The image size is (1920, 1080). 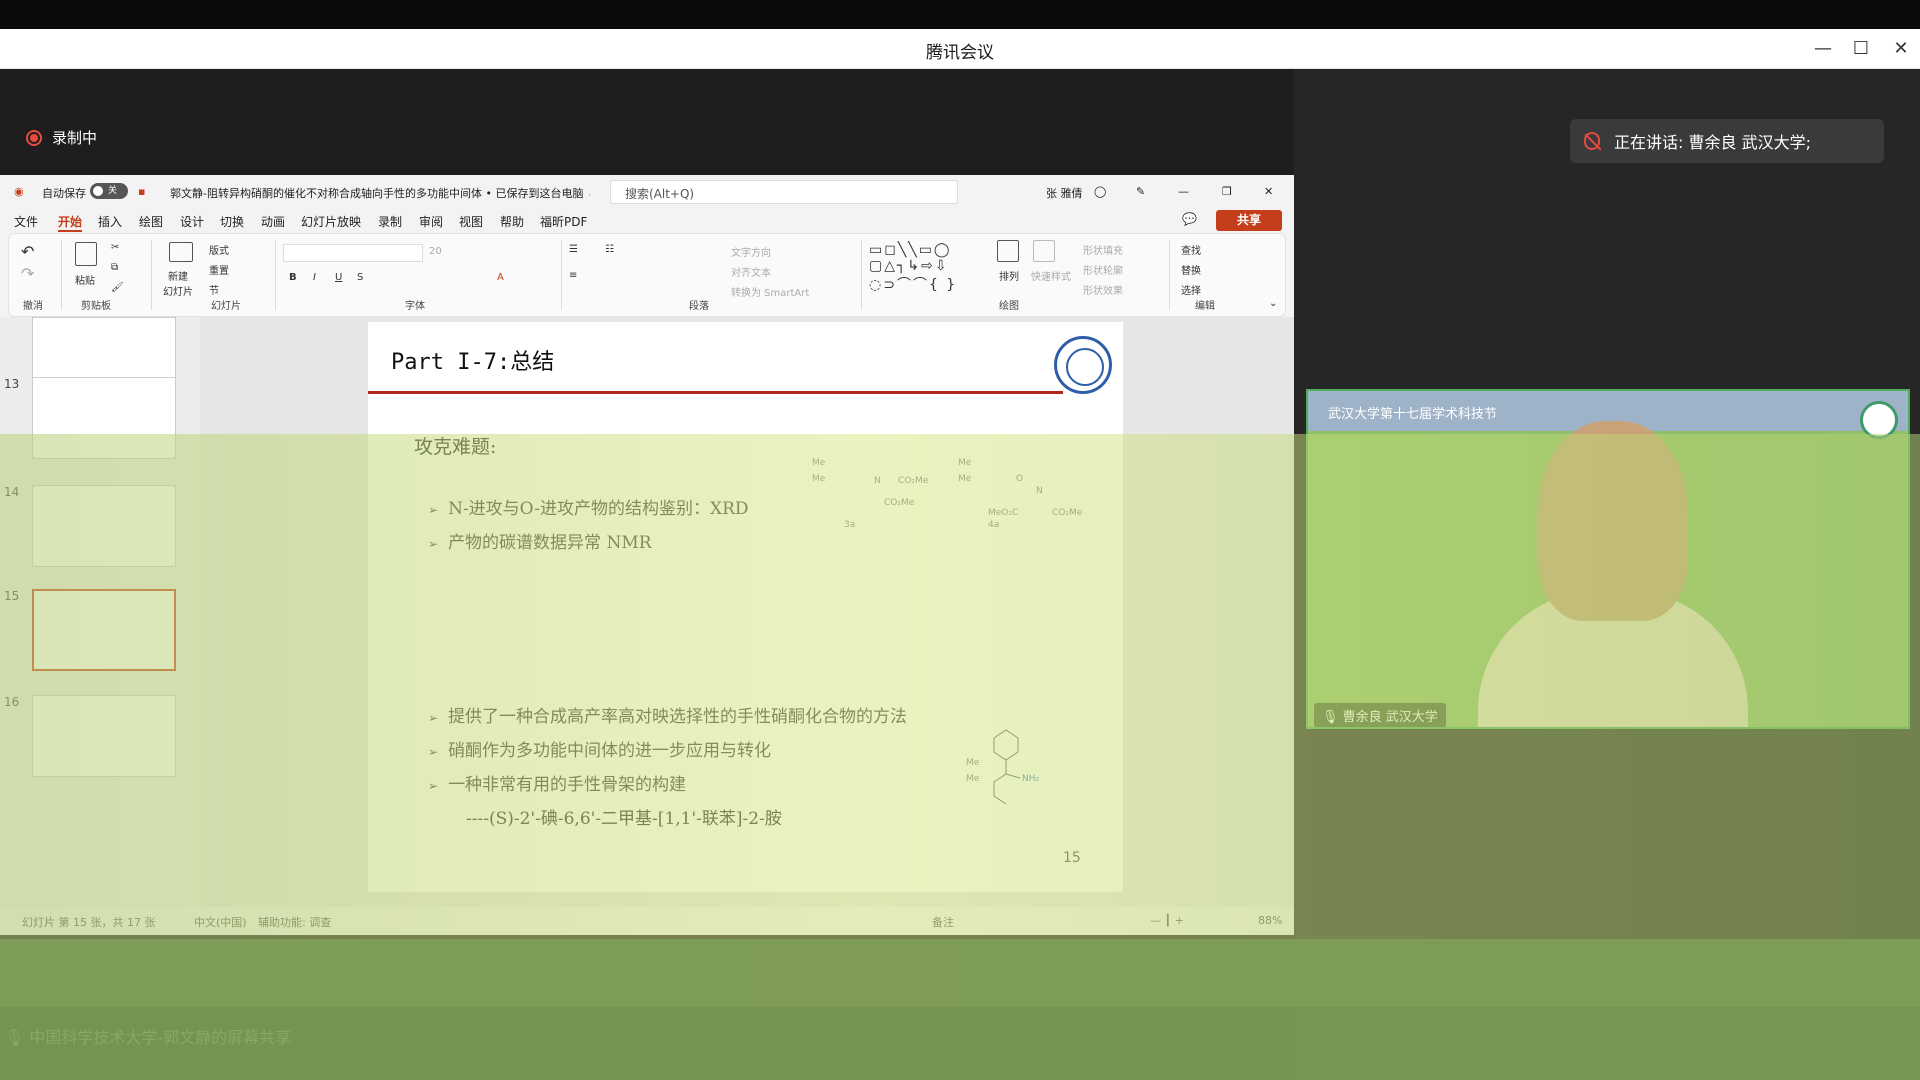 I want to click on paste-button: 粘贴, so click(x=85, y=279).